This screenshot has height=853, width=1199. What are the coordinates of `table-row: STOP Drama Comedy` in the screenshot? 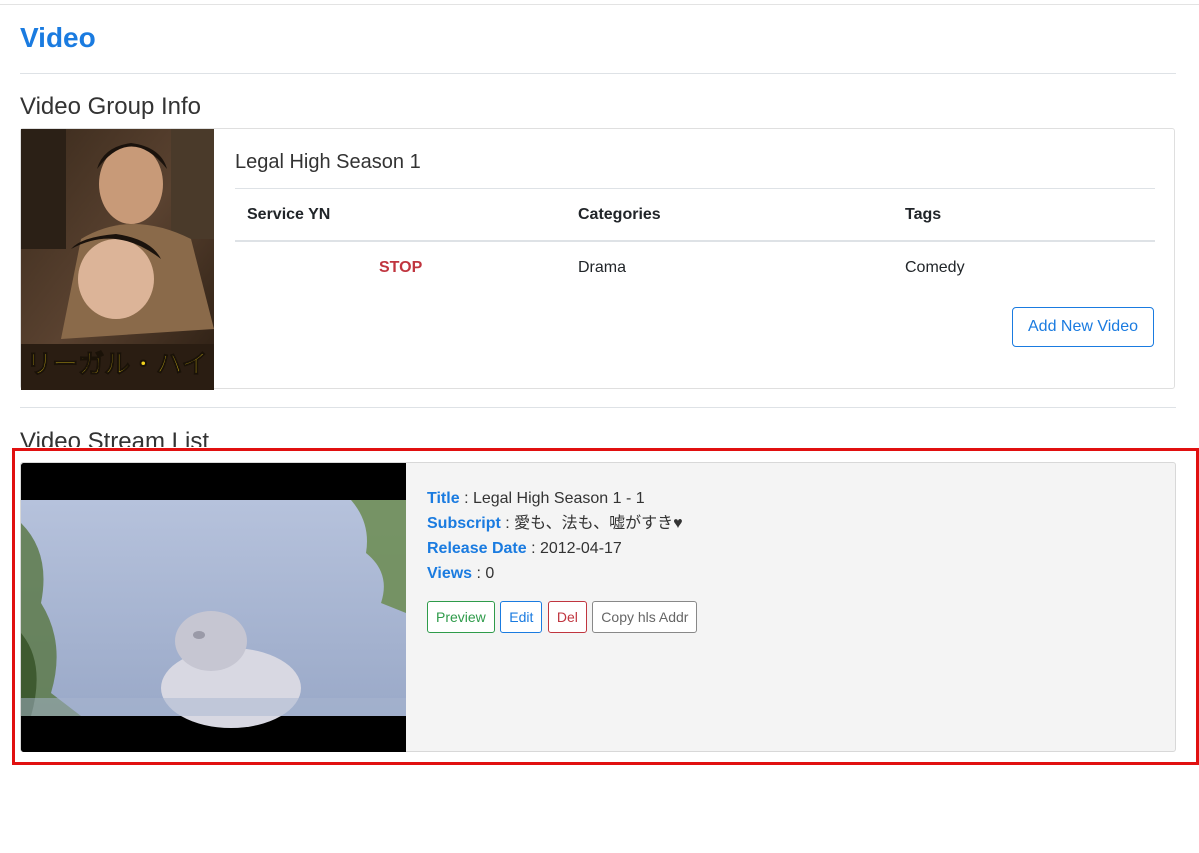 It's located at (695, 267).